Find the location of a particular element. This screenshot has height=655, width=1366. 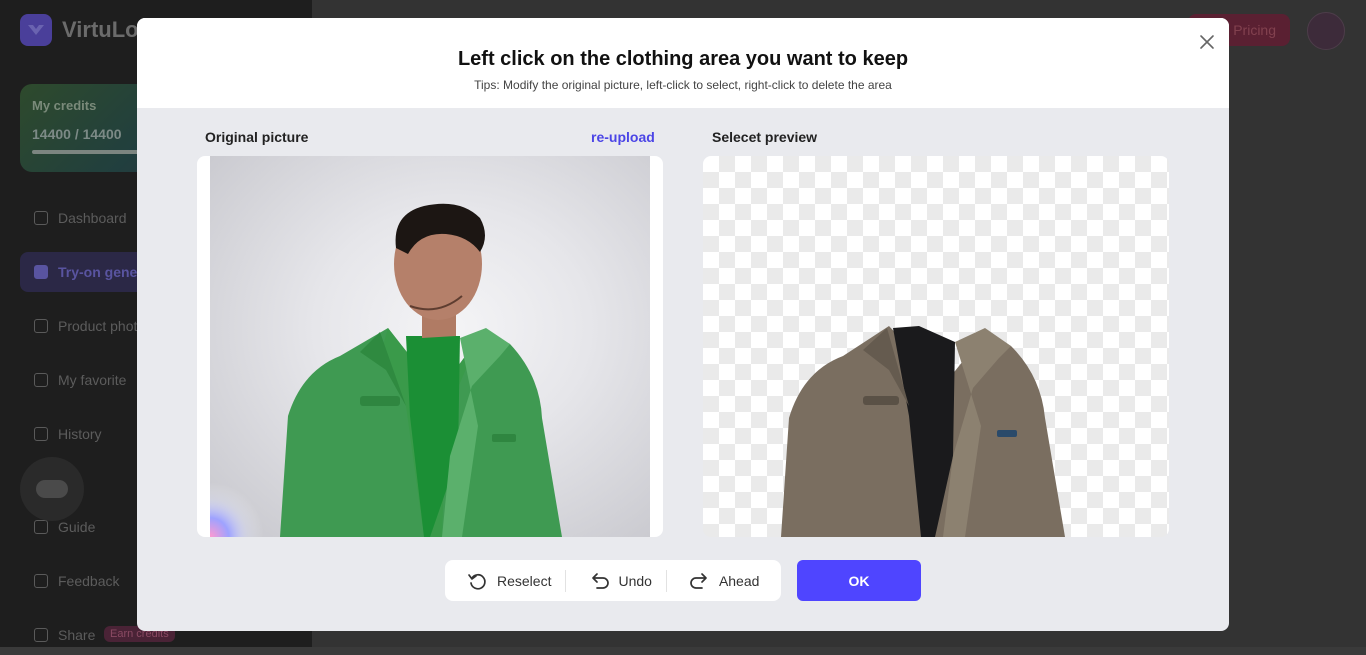

chat-icon is located at coordinates (52, 489).